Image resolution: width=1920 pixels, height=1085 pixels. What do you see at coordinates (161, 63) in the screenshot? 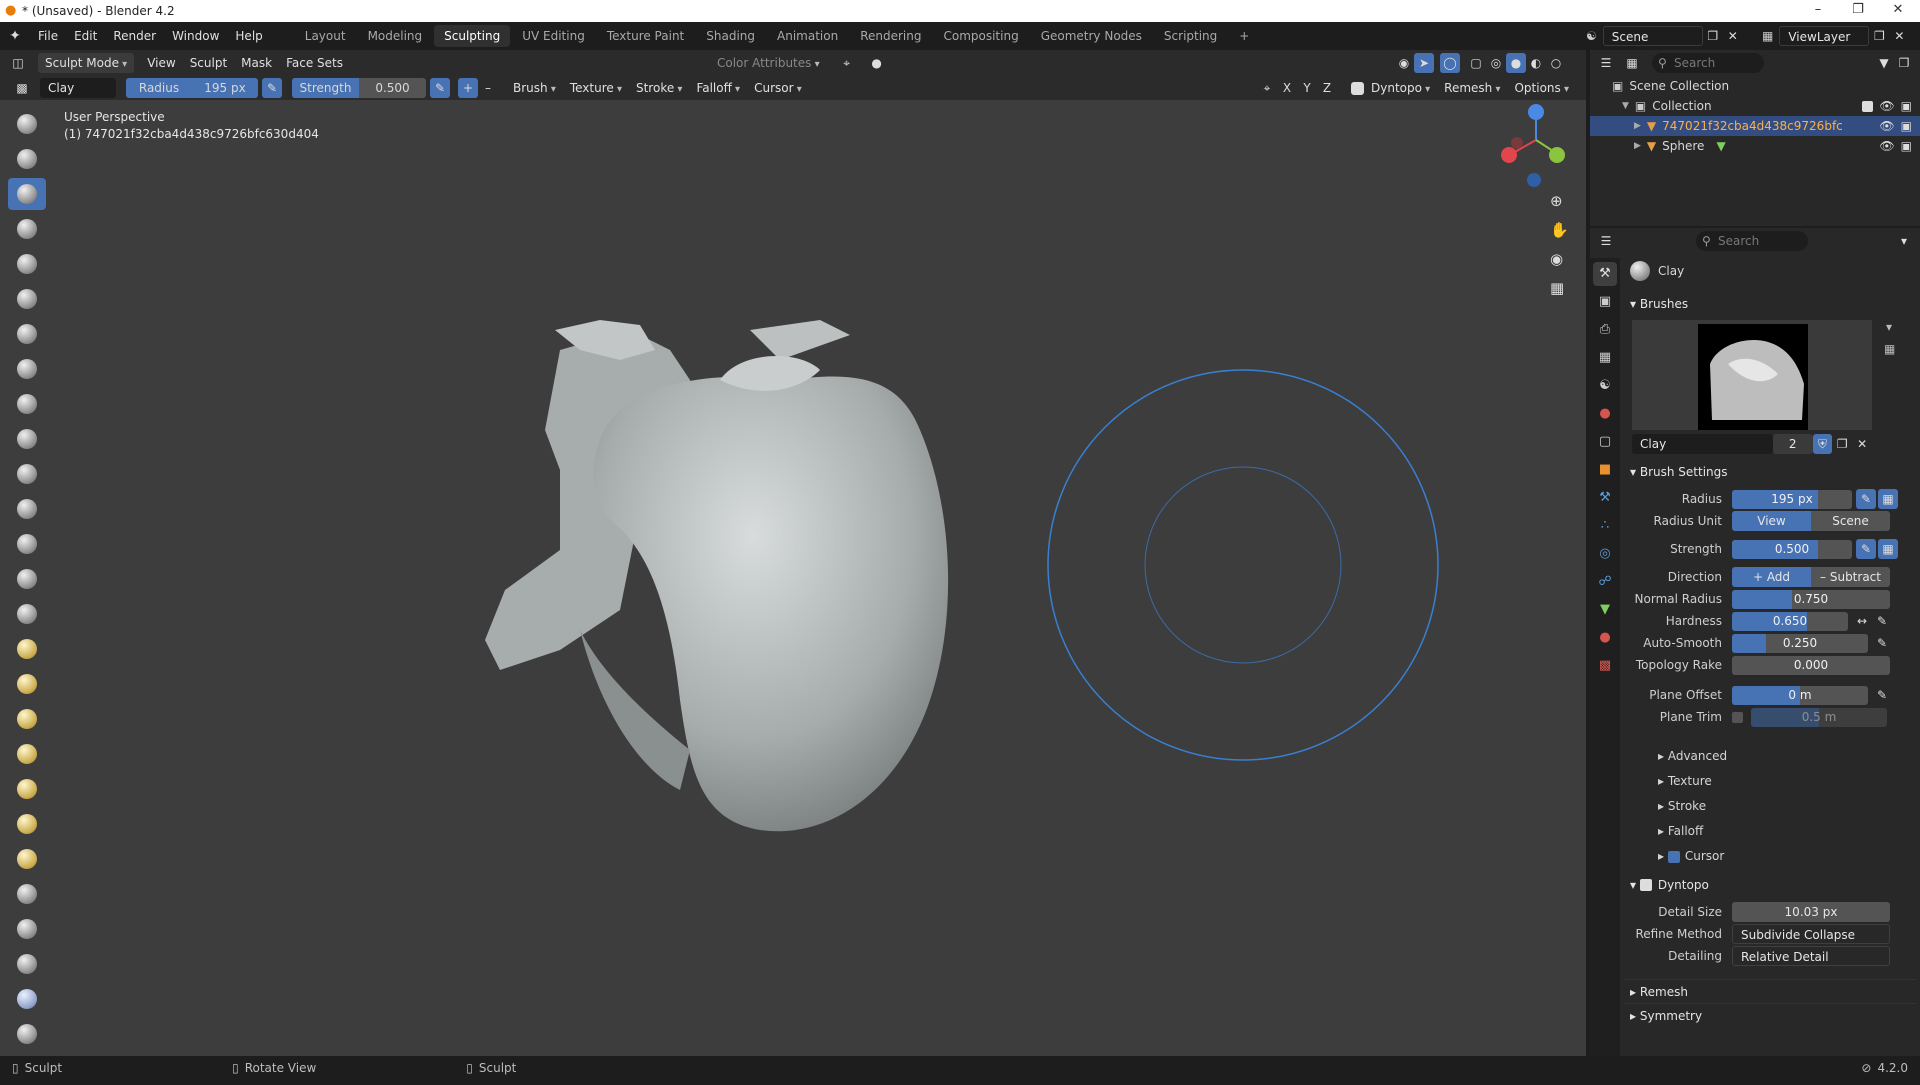
I see `menu-view: View` at bounding box center [161, 63].